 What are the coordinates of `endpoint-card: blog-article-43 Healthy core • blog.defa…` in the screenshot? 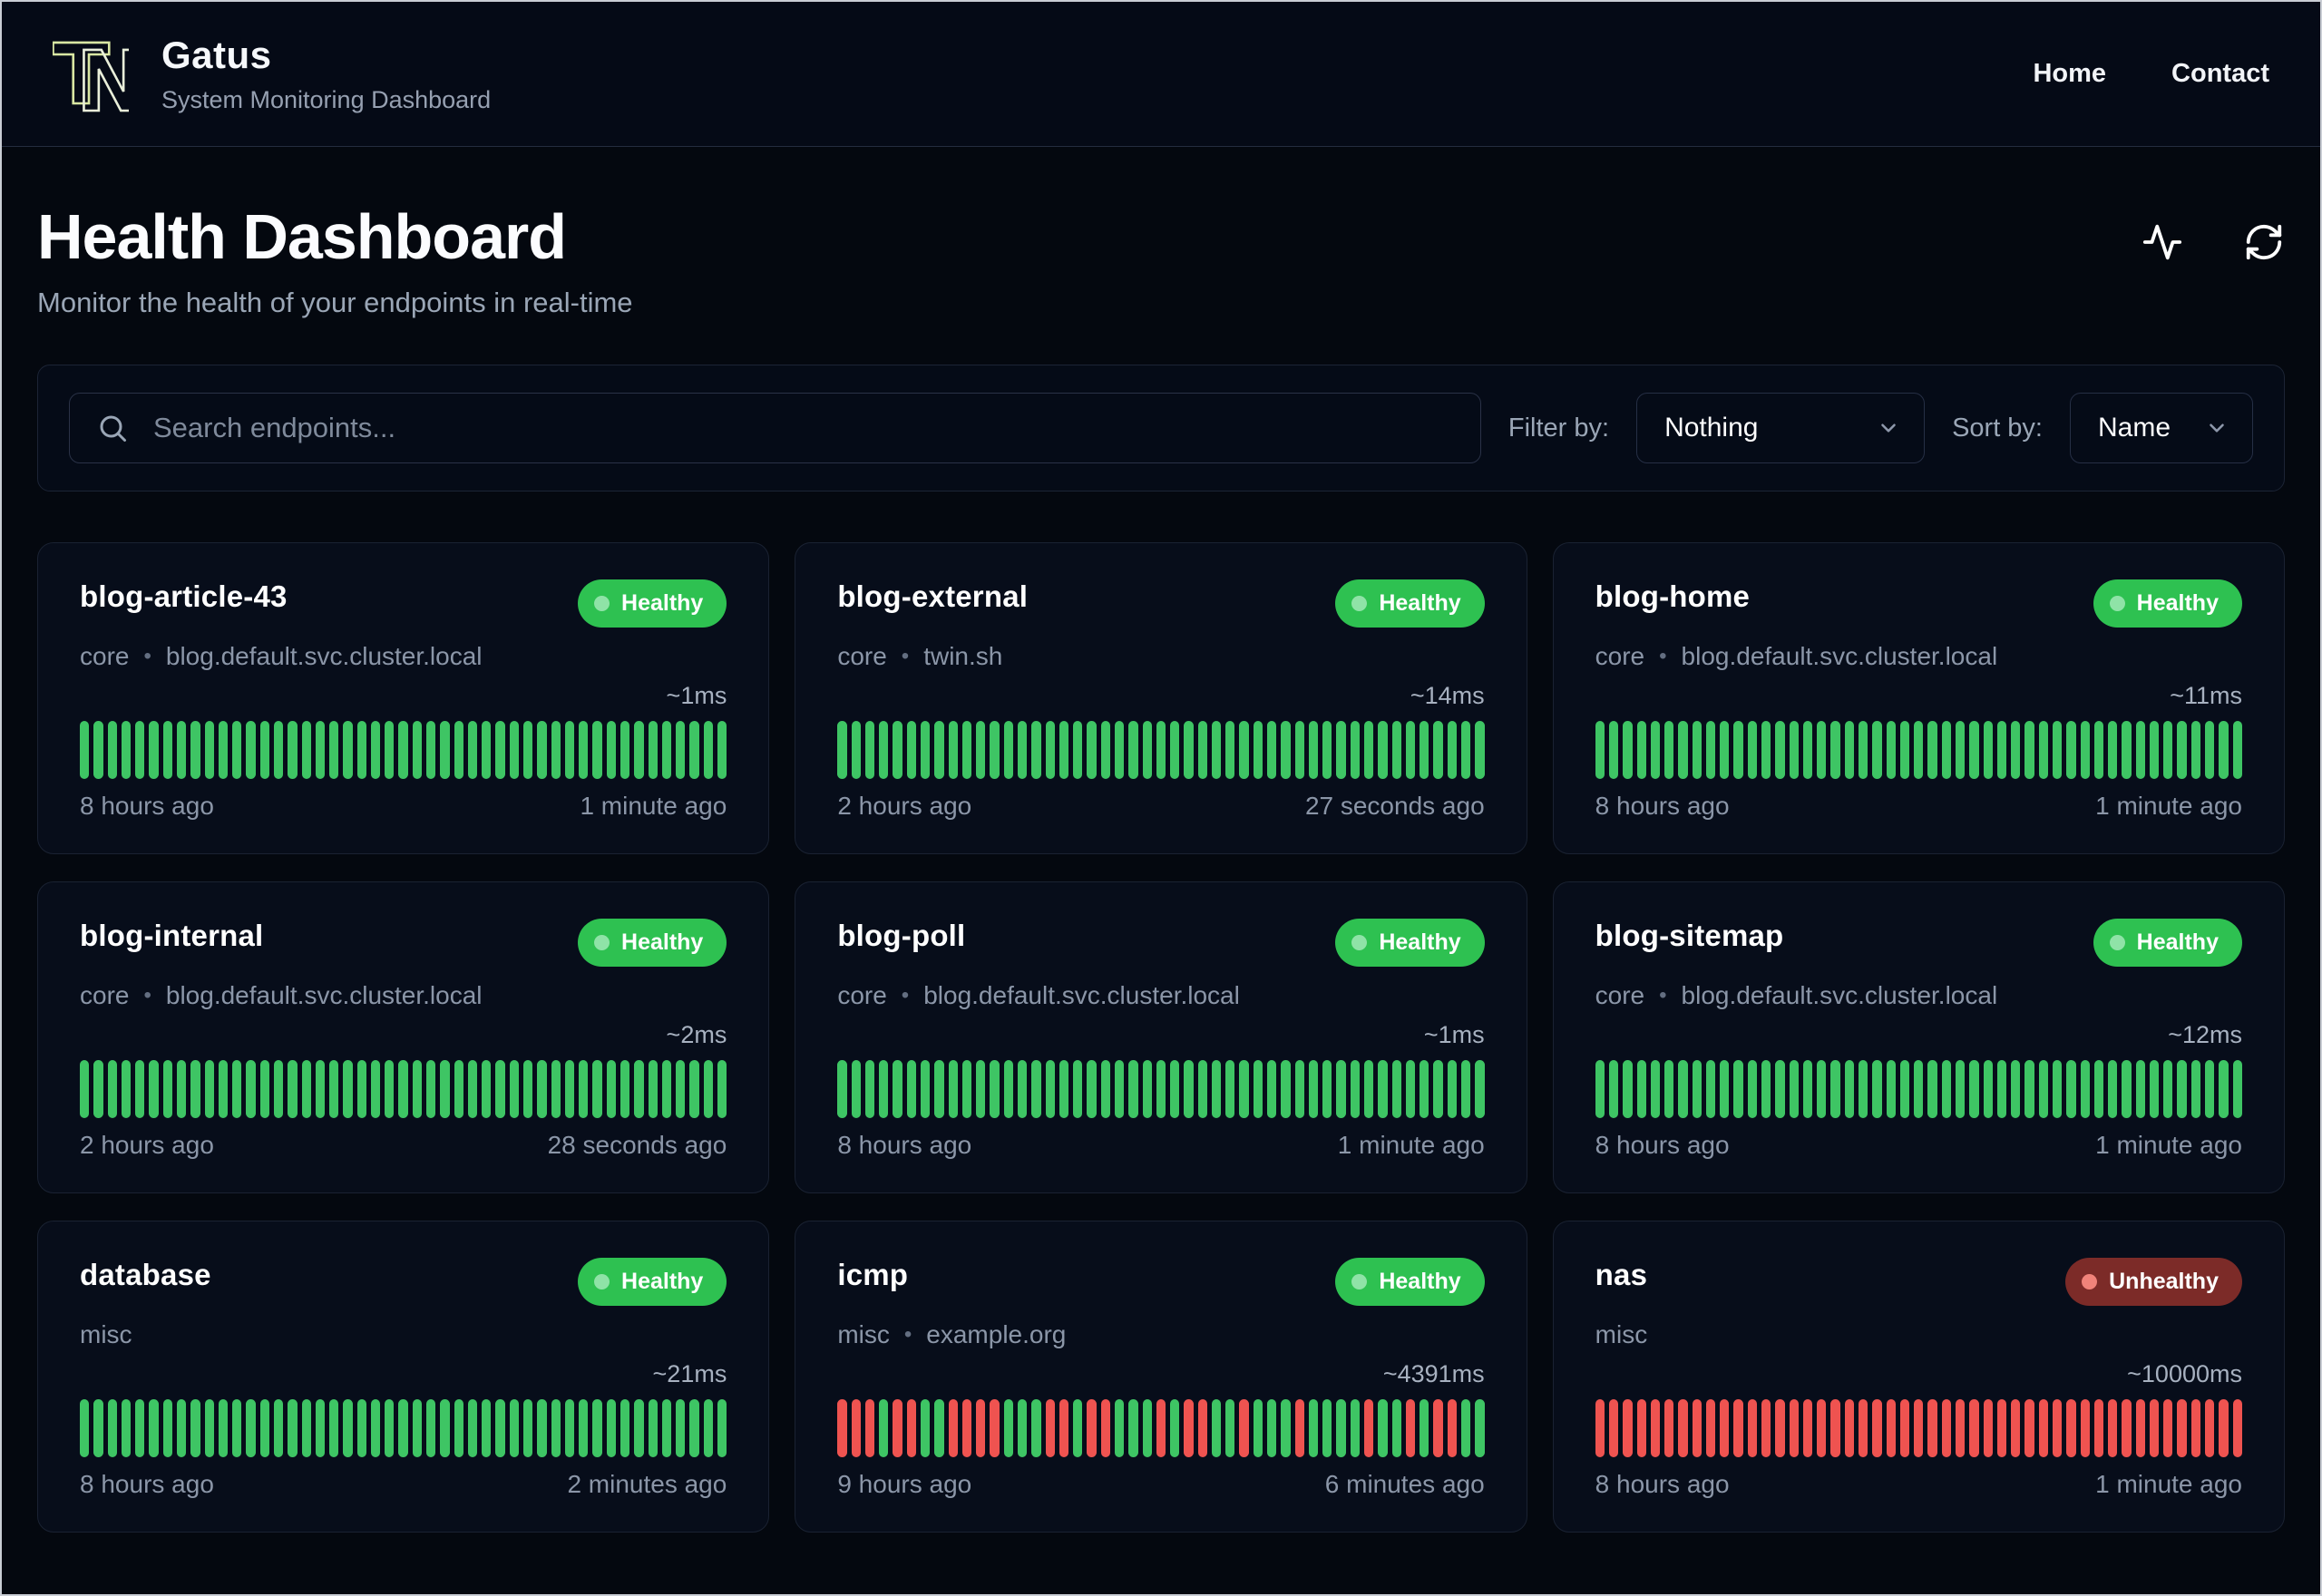 It's located at (403, 698).